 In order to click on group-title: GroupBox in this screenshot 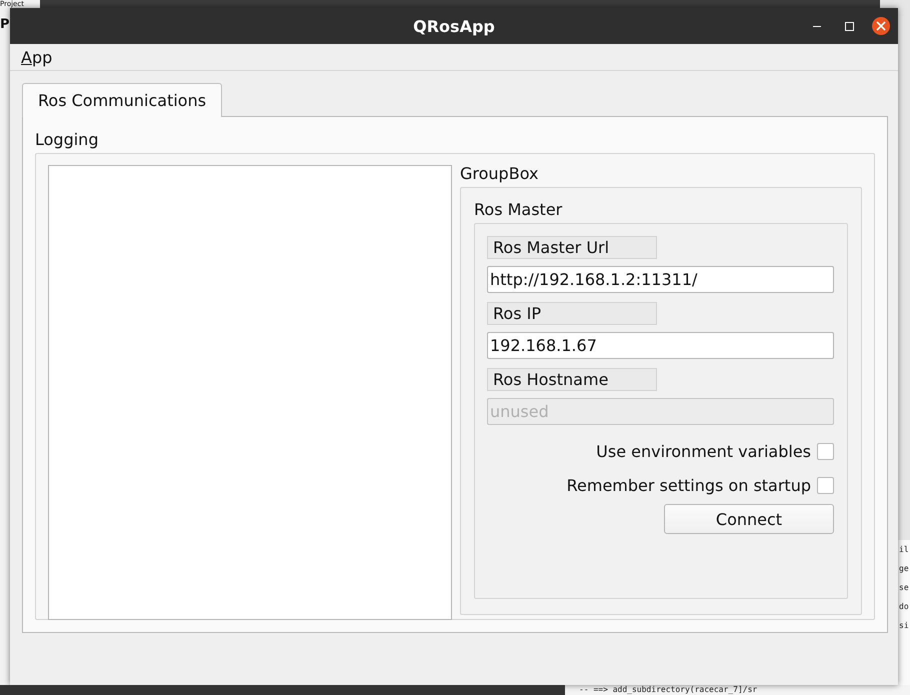, I will do `click(500, 174)`.